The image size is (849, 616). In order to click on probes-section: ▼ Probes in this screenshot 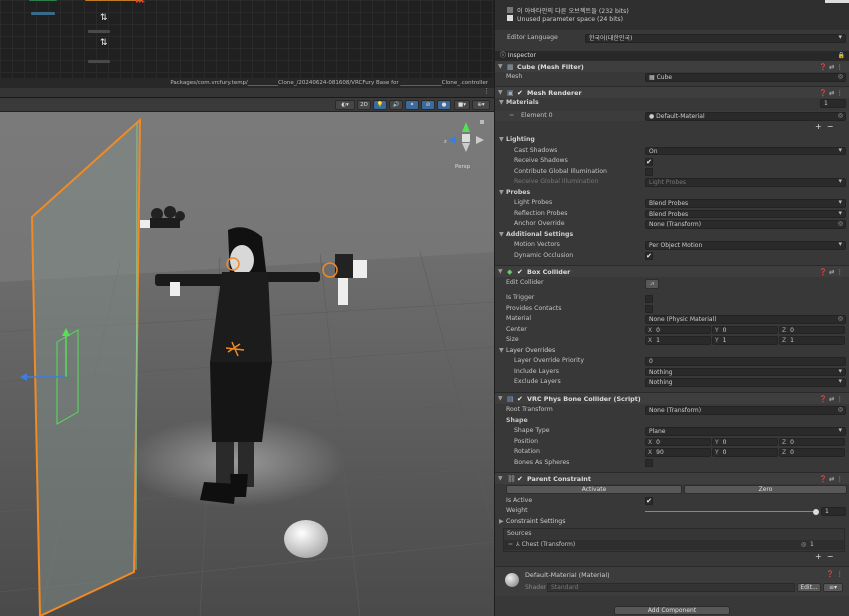, I will do `click(672, 193)`.